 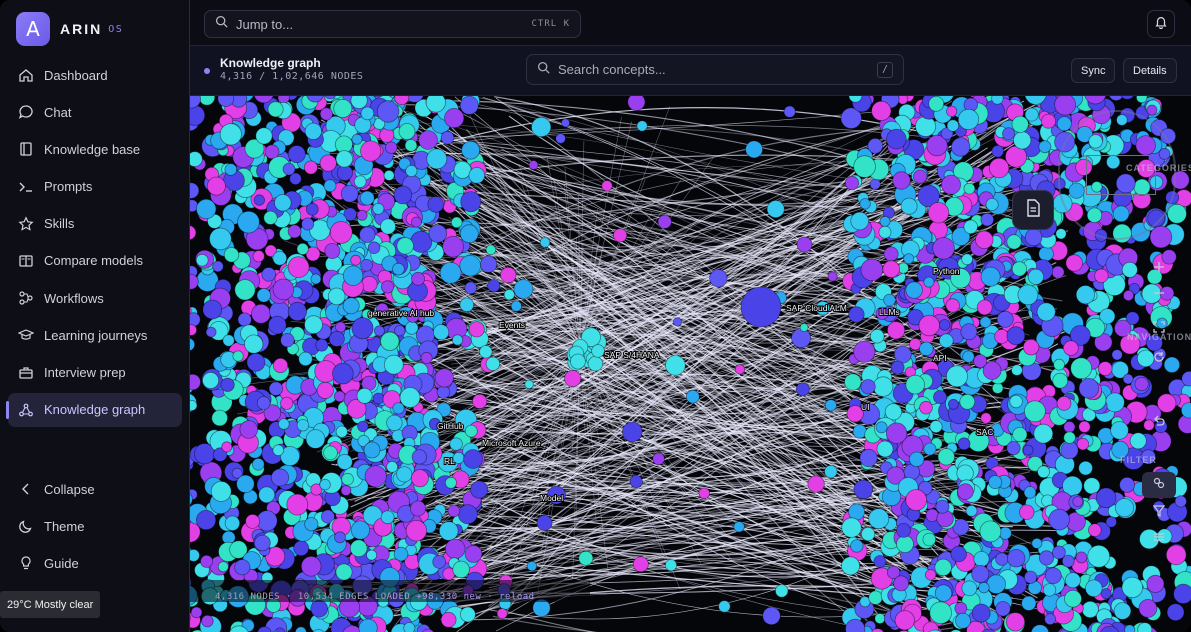 What do you see at coordinates (1159, 423) in the screenshot?
I see `undo-button` at bounding box center [1159, 423].